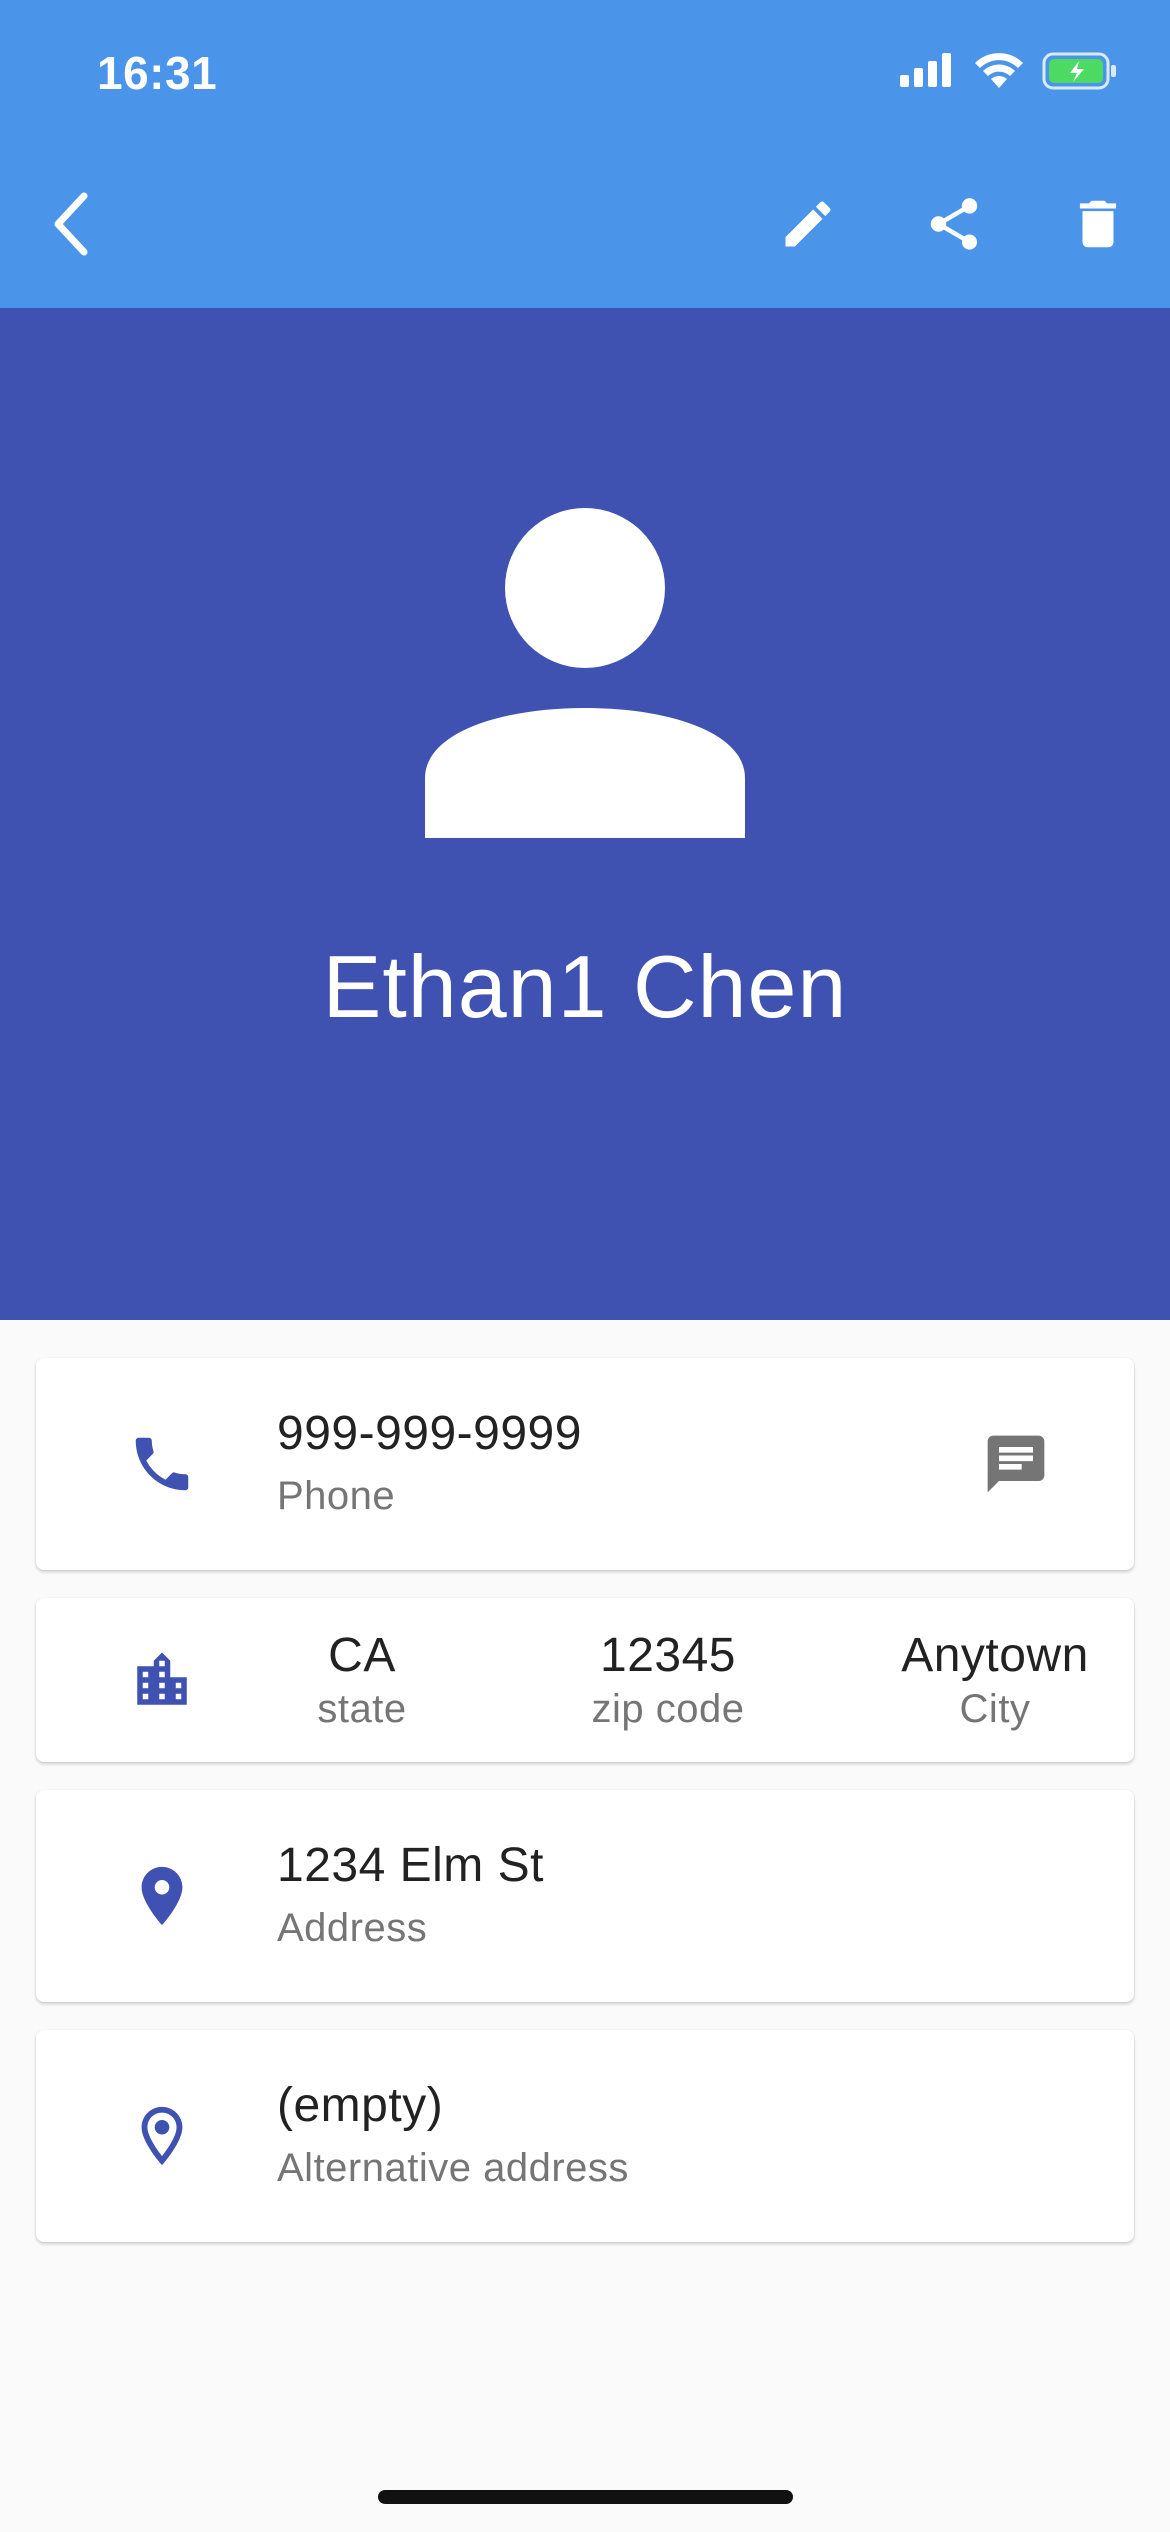 The width and height of the screenshot is (1170, 2532). What do you see at coordinates (429, 1433) in the screenshot?
I see `phone-number: 999-999-9999` at bounding box center [429, 1433].